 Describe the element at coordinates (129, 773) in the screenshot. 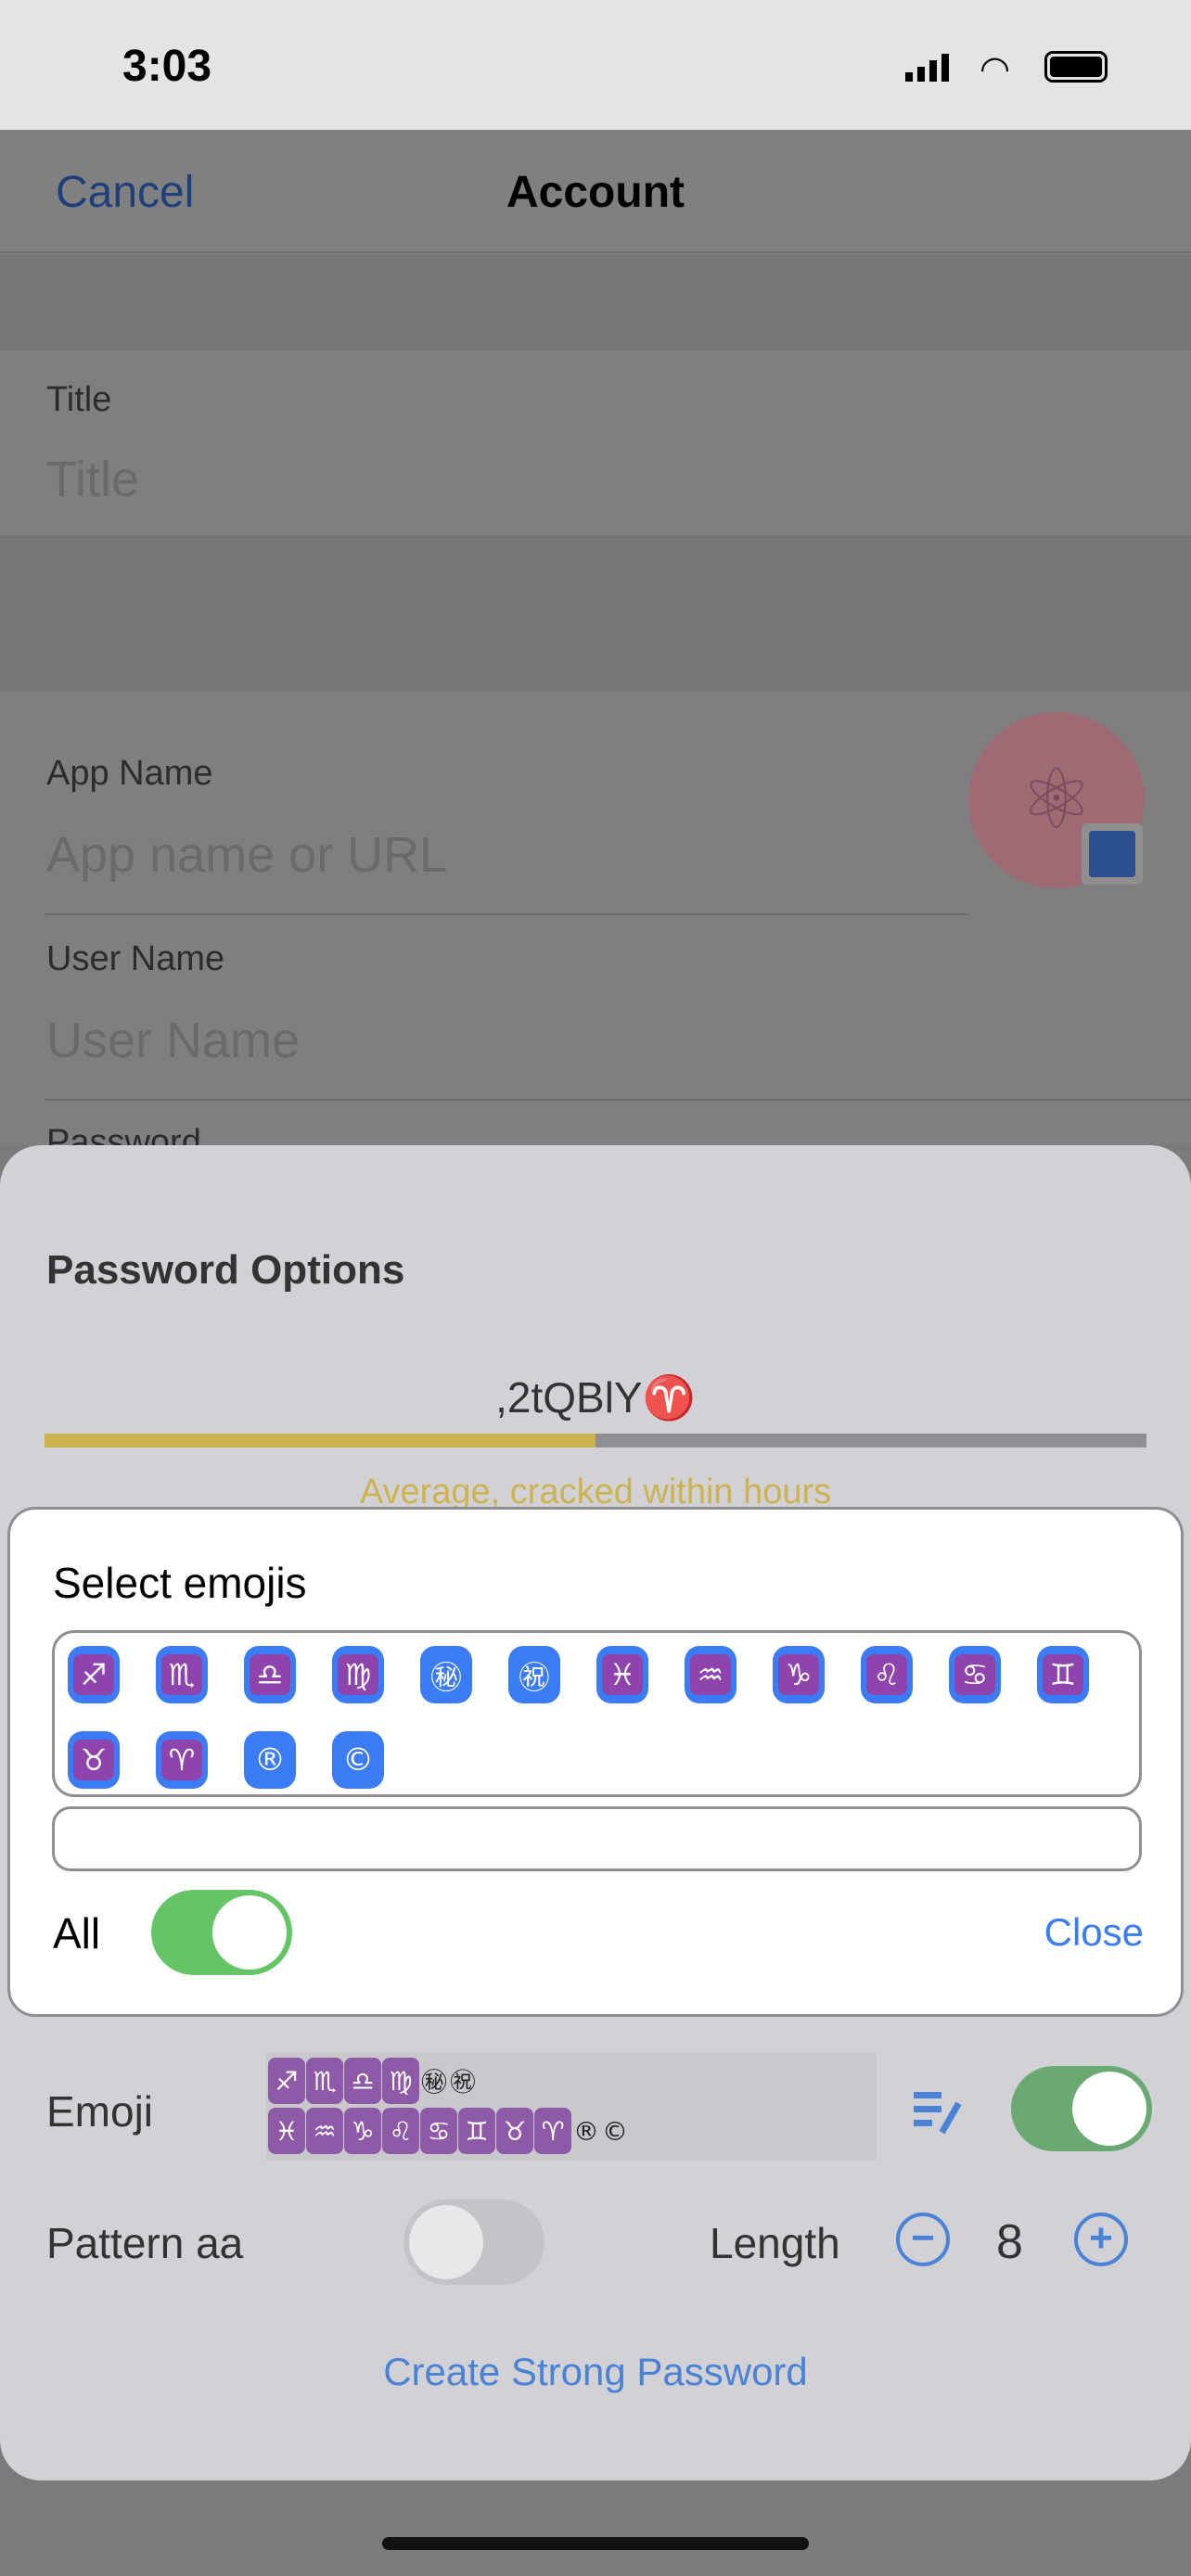

I see `app-name-label: App Name` at that location.